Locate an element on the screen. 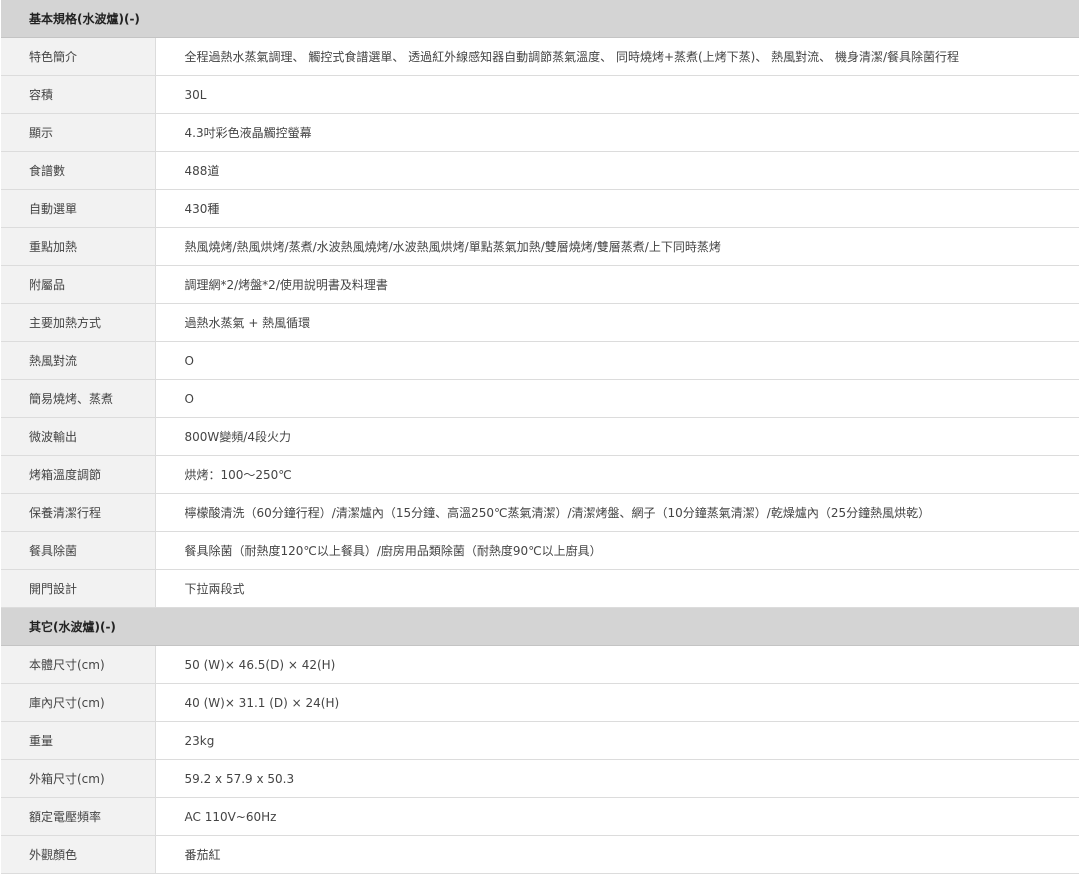 This screenshot has width=1080, height=885. spec-value: 烘烤：100～250℃ is located at coordinates (617, 474).